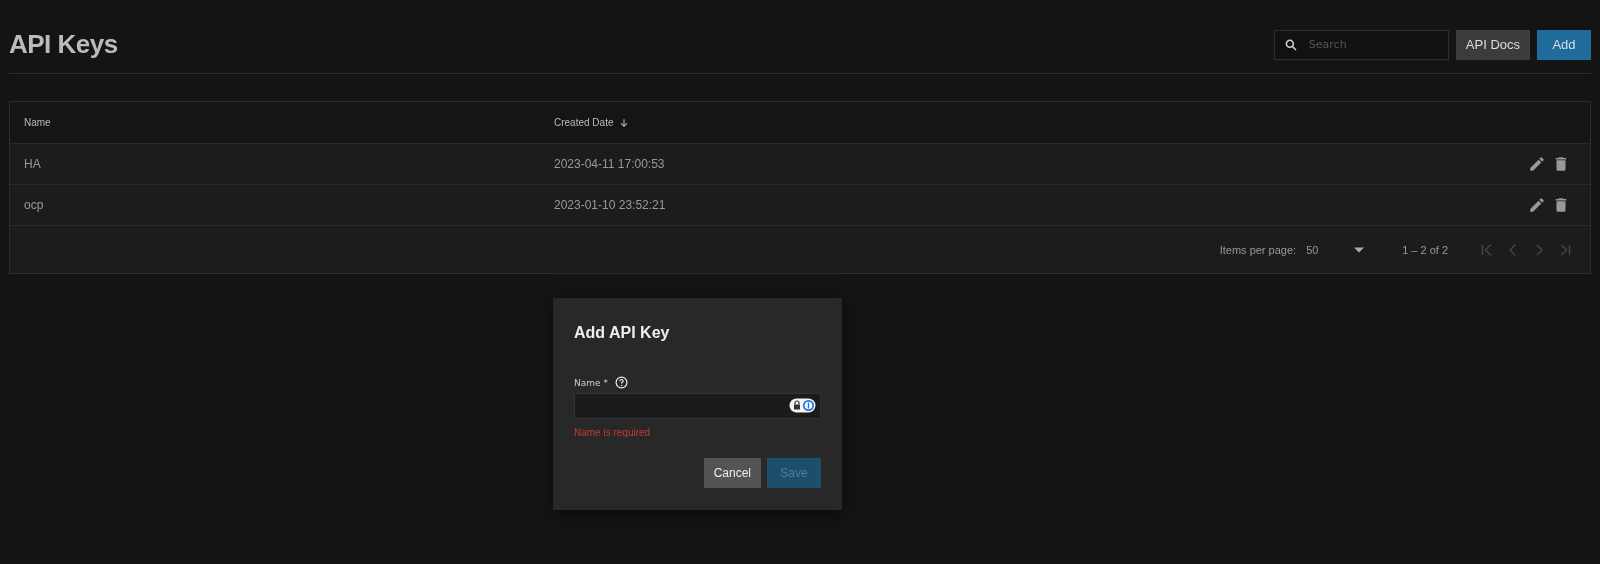 The image size is (1600, 564). I want to click on help-icon, so click(621, 382).